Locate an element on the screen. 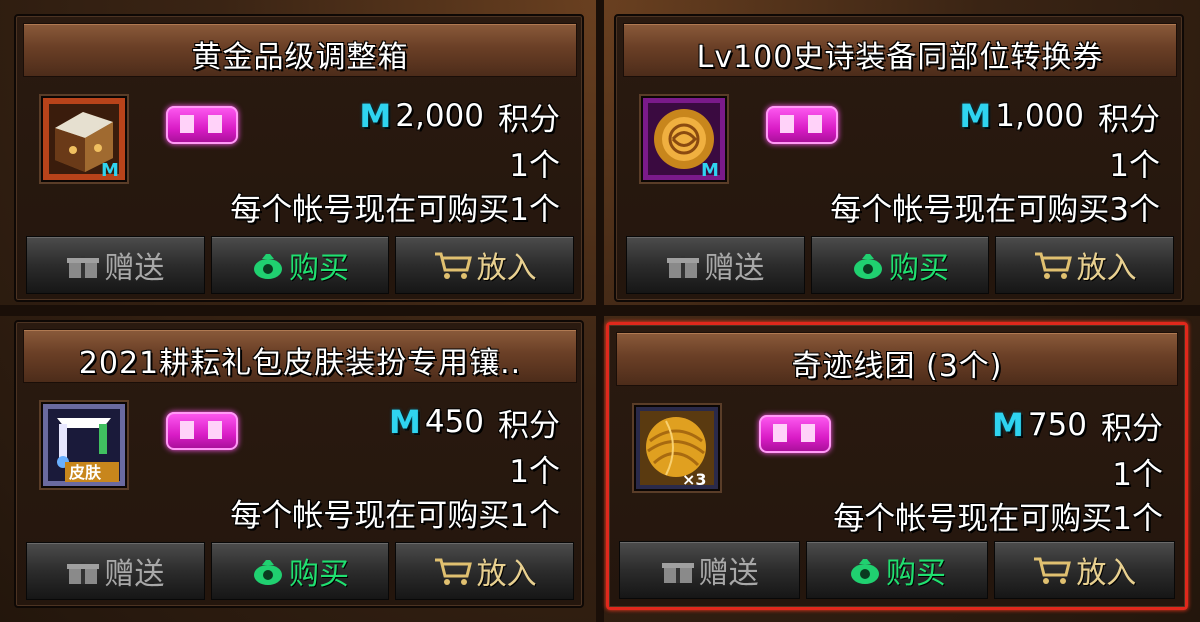 The width and height of the screenshot is (1200, 622). item-title-bar: 2021耕耘礼包皮肤装扮专用镶.. is located at coordinates (300, 356).